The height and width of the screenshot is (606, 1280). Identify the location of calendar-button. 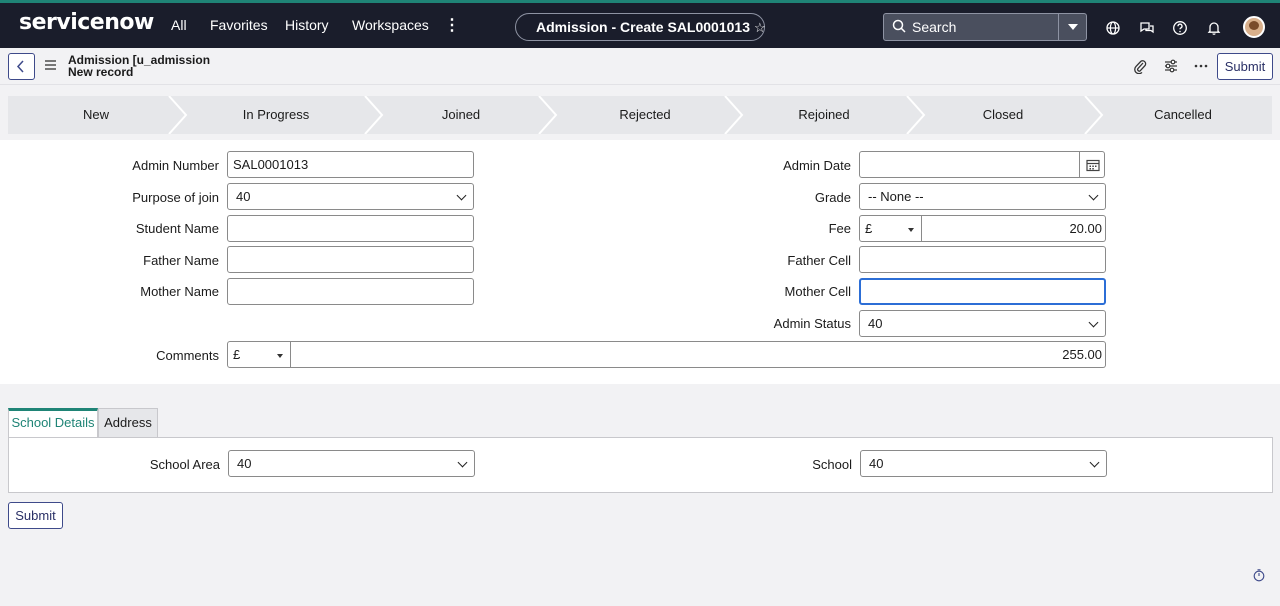
(1092, 164).